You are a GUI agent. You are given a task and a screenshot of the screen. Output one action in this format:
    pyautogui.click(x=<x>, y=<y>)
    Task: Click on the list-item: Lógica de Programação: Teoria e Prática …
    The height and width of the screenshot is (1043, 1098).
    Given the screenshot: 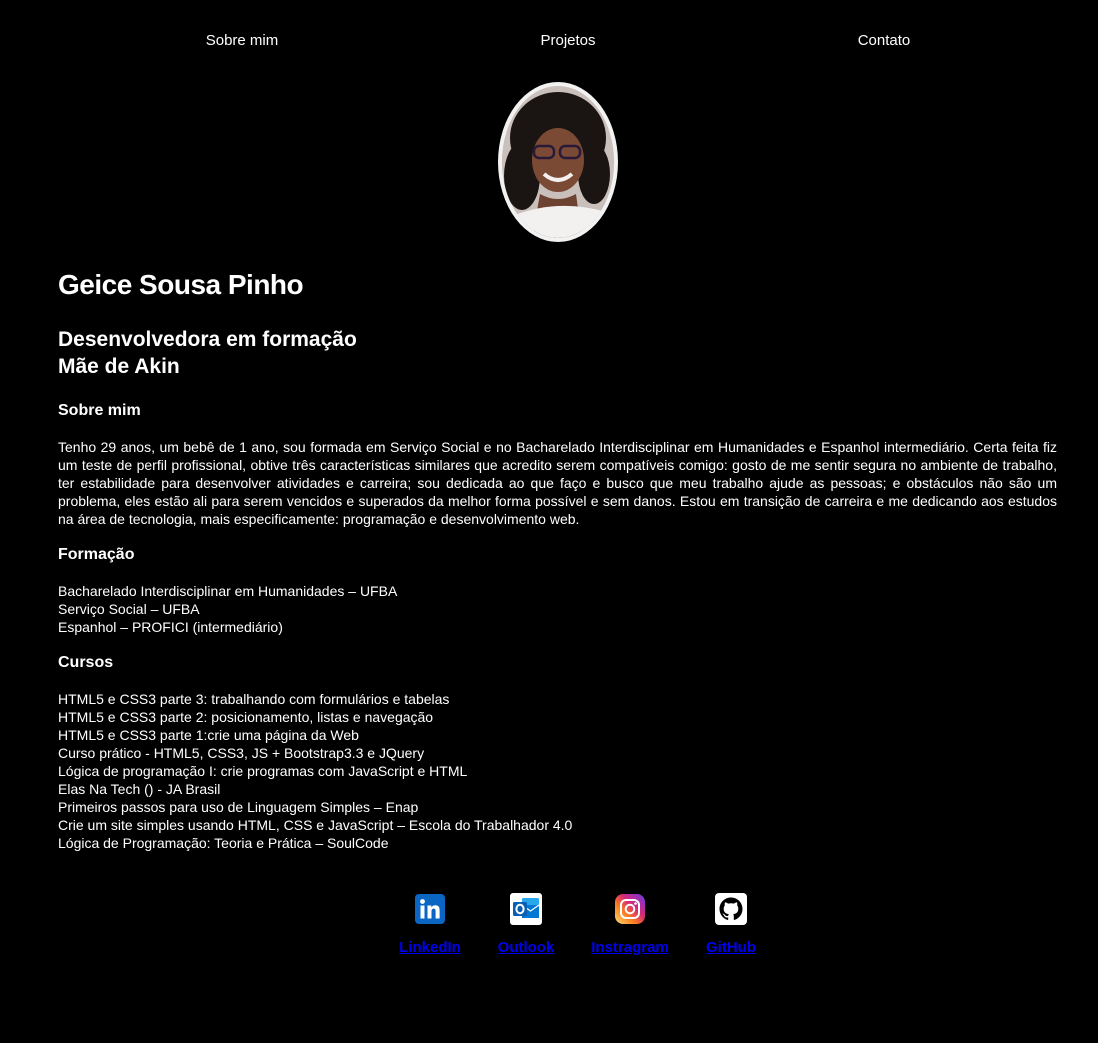 What is the action you would take?
    pyautogui.click(x=223, y=843)
    